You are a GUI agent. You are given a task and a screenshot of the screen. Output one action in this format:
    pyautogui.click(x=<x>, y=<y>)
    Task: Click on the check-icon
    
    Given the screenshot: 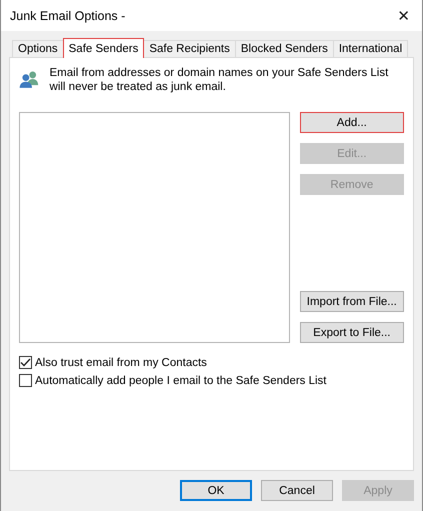 What is the action you would take?
    pyautogui.click(x=25, y=362)
    